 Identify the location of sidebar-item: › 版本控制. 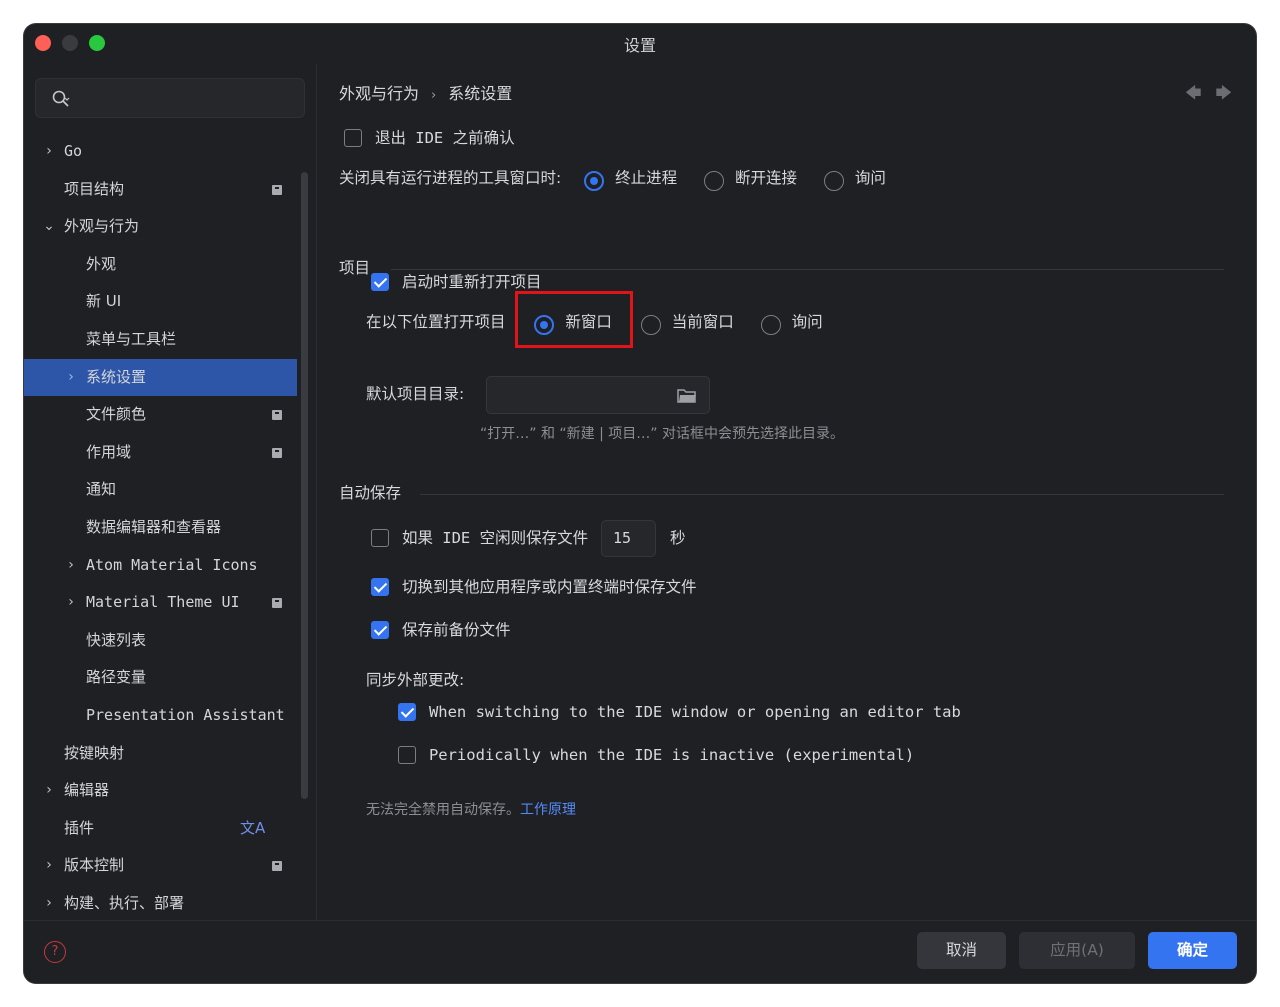
(160, 866).